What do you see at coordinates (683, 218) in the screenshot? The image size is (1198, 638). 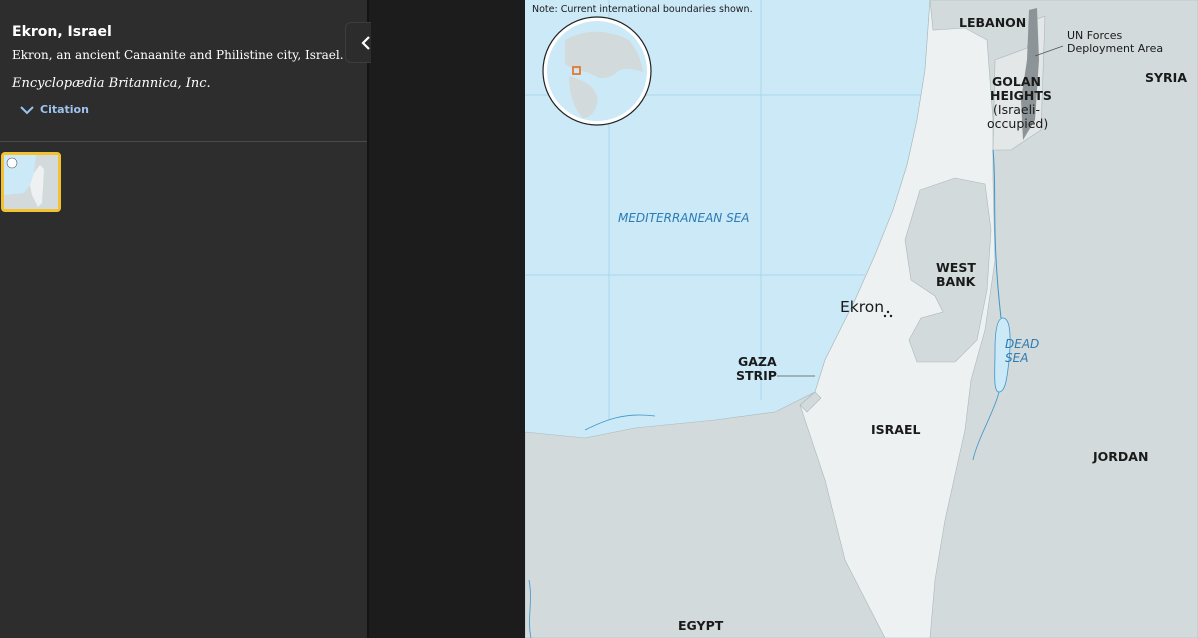 I see `label-mediterranean-sea: MEDITERRANEAN SEA` at bounding box center [683, 218].